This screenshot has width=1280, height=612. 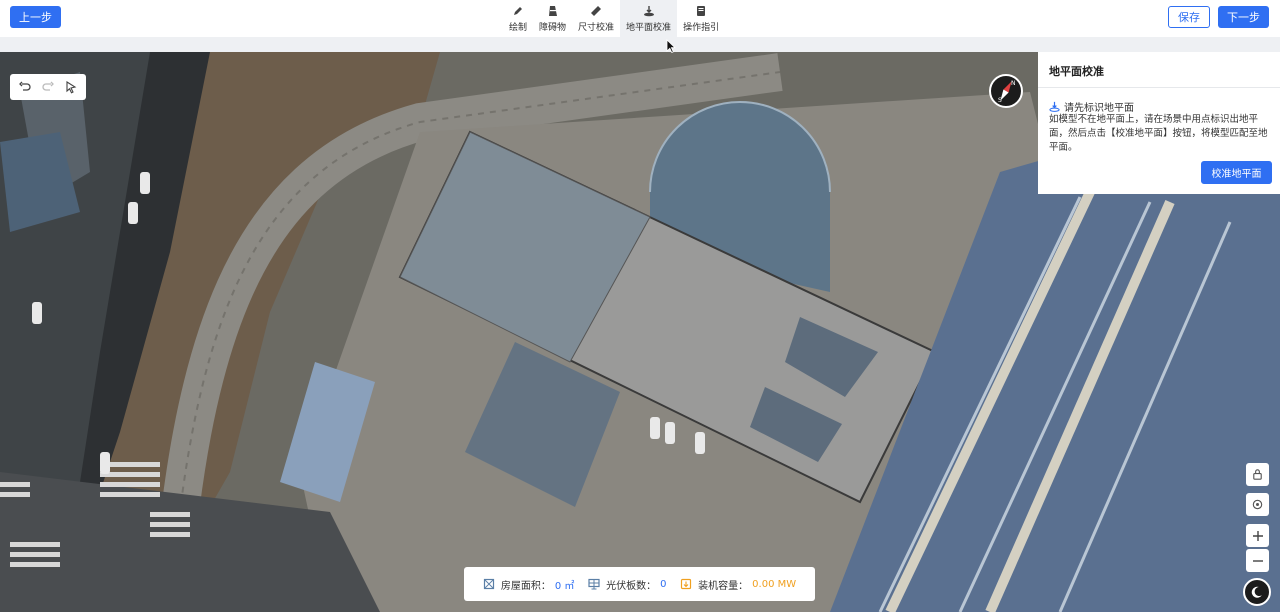 I want to click on area-value: 0 ㎡, so click(x=564, y=586).